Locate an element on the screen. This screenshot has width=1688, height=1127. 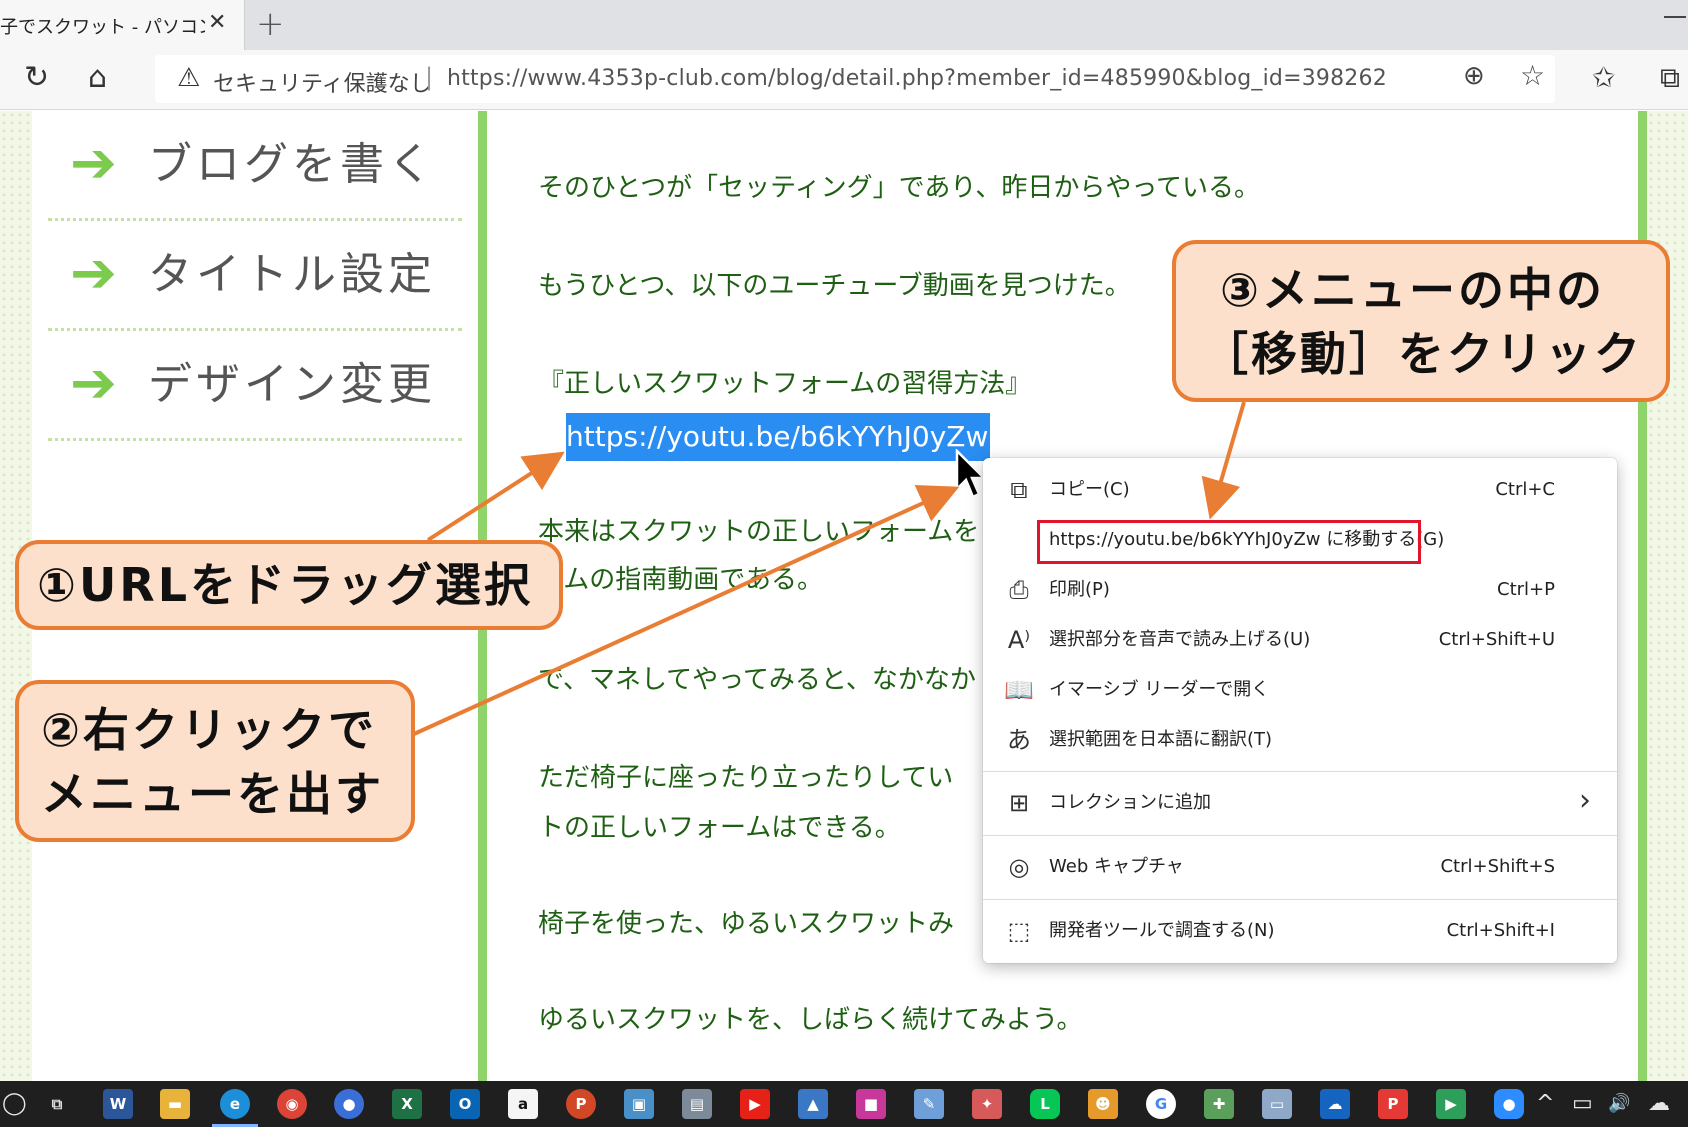
zoom-meeting-icon: ● is located at coordinates (1509, 1104).